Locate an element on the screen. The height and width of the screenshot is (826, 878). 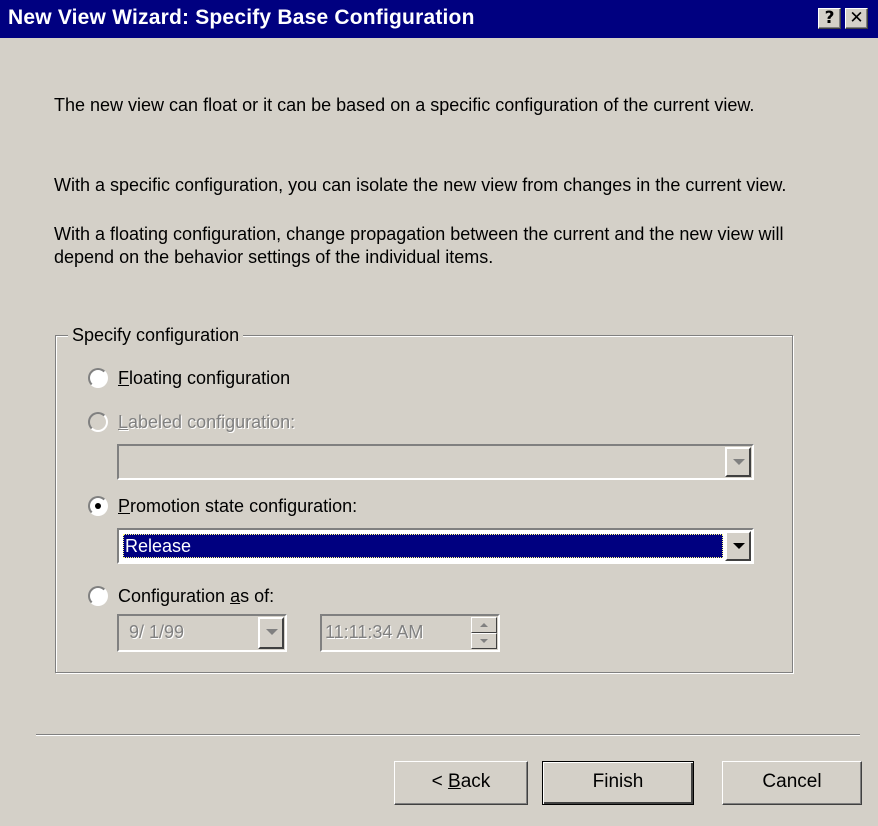
spin-down-icon is located at coordinates (484, 641).